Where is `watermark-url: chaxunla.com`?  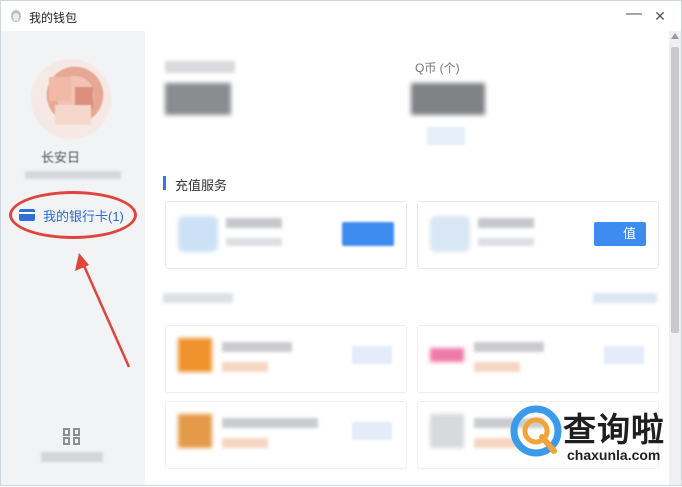 watermark-url: chaxunla.com is located at coordinates (614, 455).